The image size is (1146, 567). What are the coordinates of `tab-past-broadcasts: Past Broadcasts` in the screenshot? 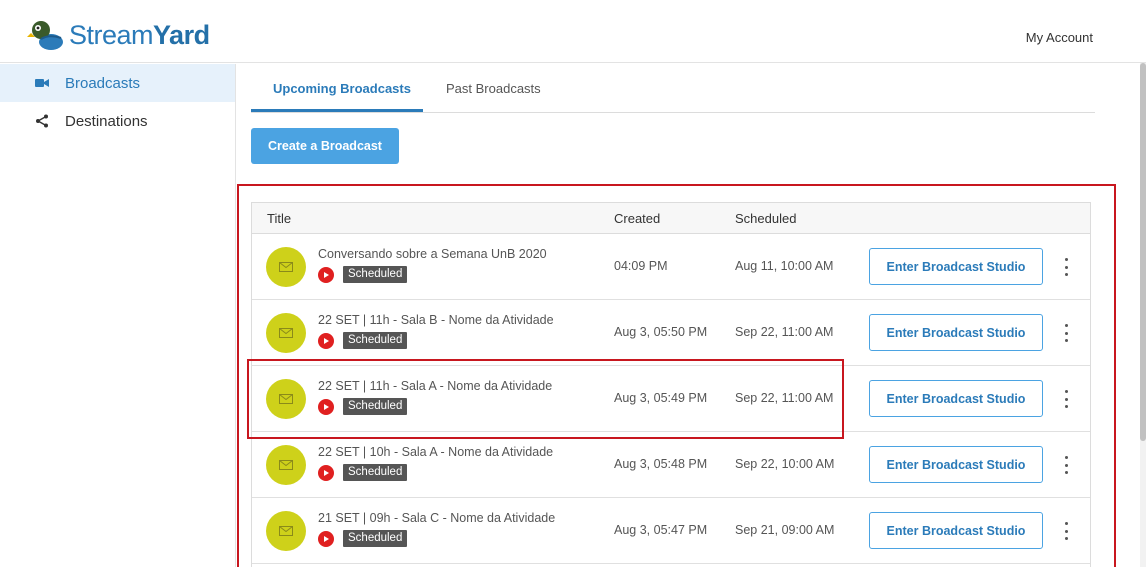 It's located at (493, 88).